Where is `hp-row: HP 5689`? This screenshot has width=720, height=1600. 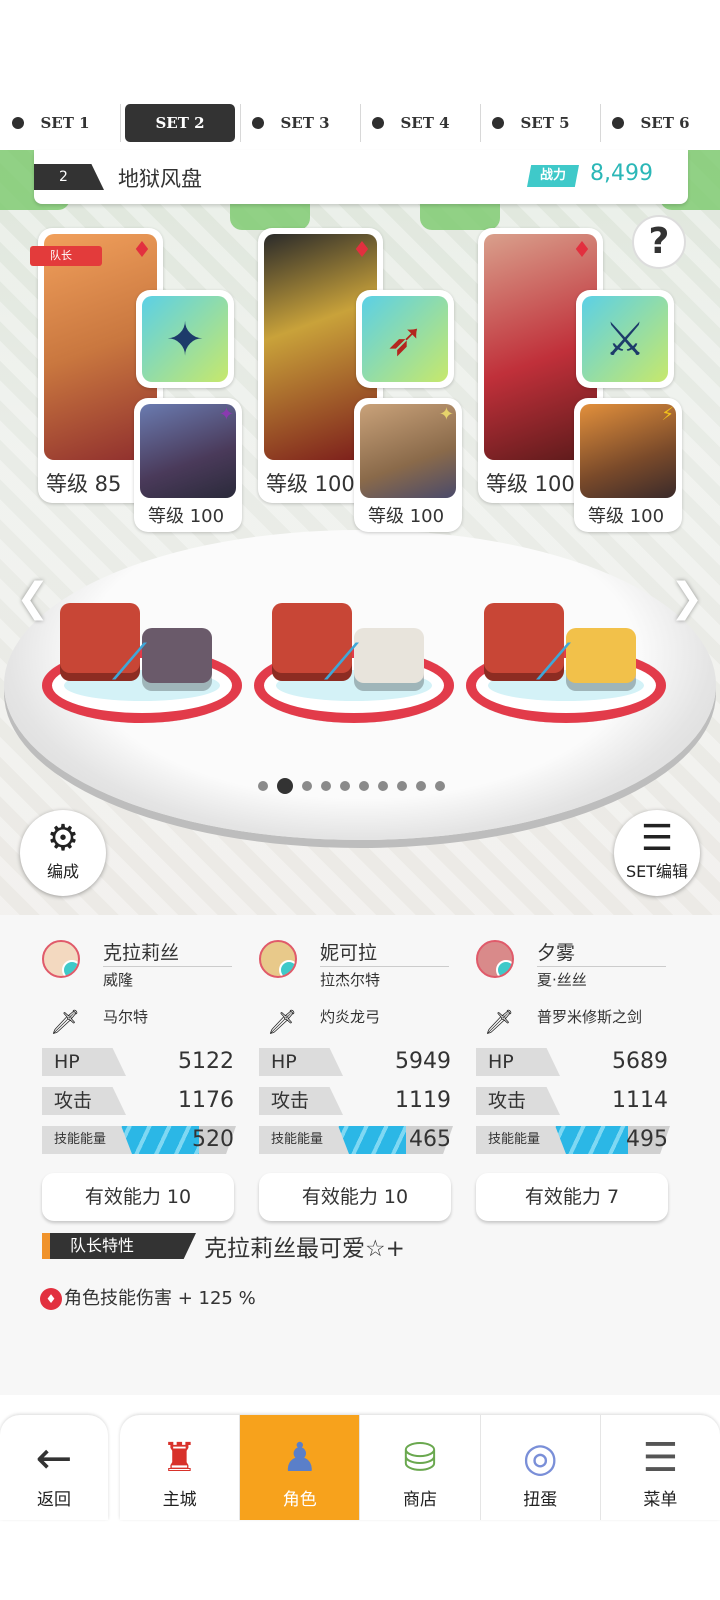 hp-row: HP 5689 is located at coordinates (572, 1062).